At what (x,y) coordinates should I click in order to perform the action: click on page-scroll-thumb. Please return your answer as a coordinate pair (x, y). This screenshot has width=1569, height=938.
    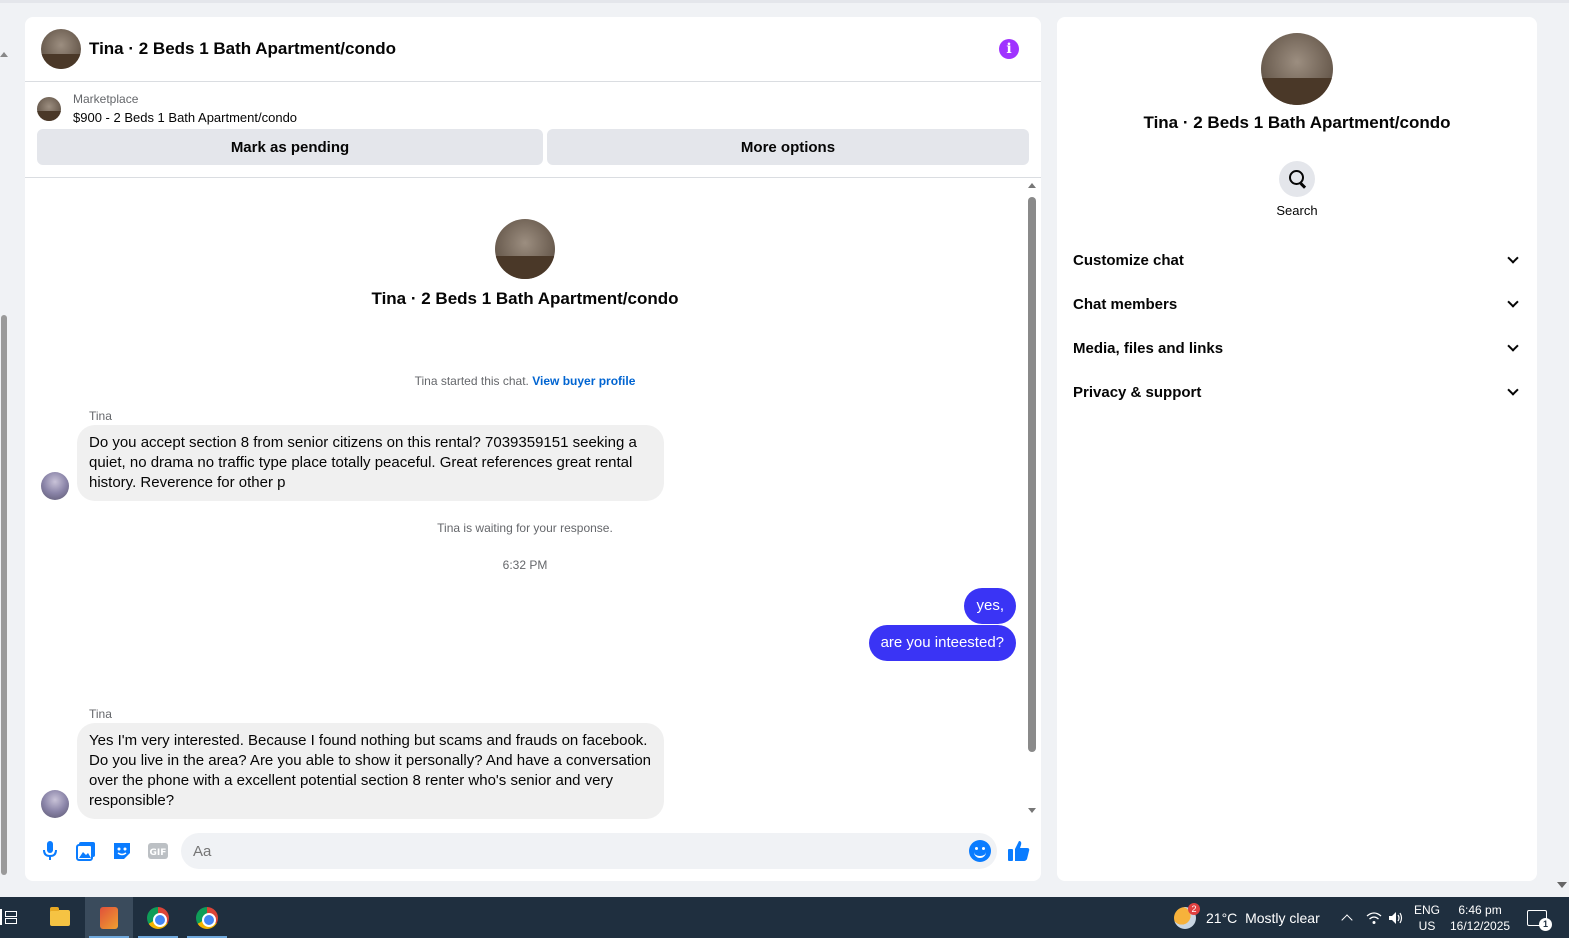
    Looking at the image, I should click on (4, 595).